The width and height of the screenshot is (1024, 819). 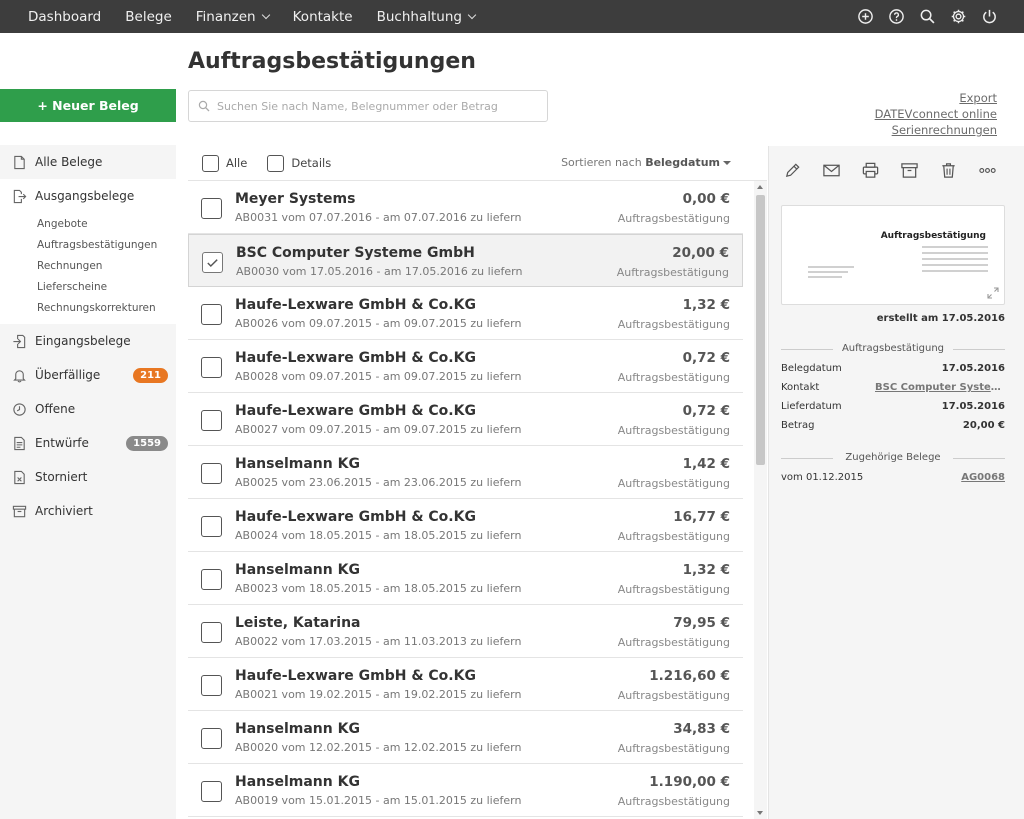 I want to click on search-box, so click(x=368, y=106).